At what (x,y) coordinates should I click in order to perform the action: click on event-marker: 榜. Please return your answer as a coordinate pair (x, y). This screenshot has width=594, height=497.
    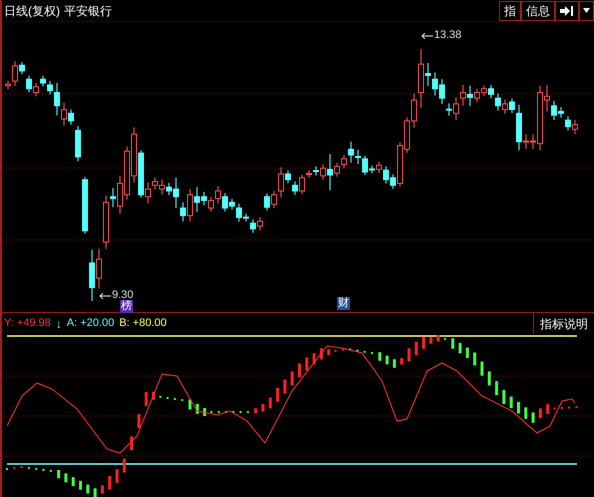
    Looking at the image, I should click on (126, 306).